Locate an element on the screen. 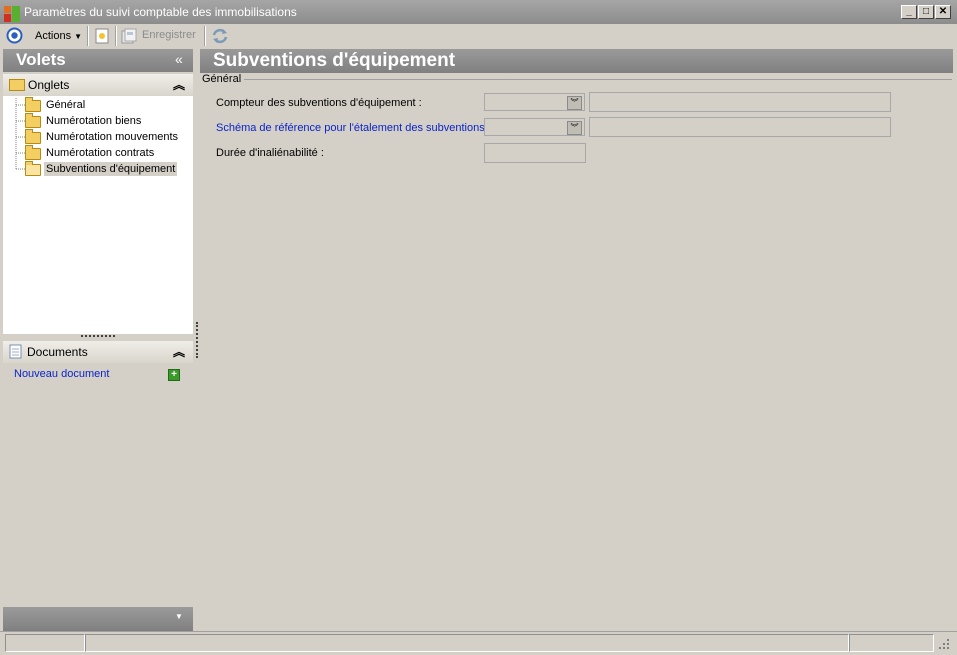  document-icon is located at coordinates (15, 351).